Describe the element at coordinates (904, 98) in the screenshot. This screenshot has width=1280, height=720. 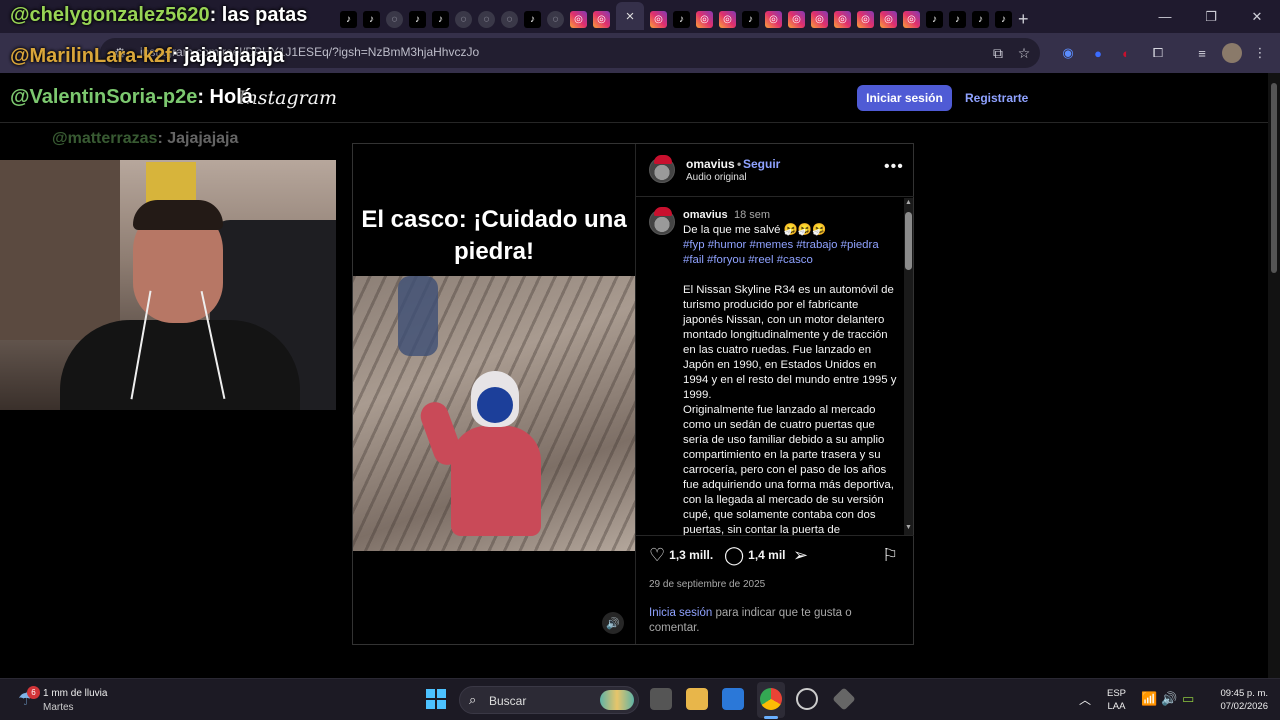
I see `login-button: Iniciar sesión` at that location.